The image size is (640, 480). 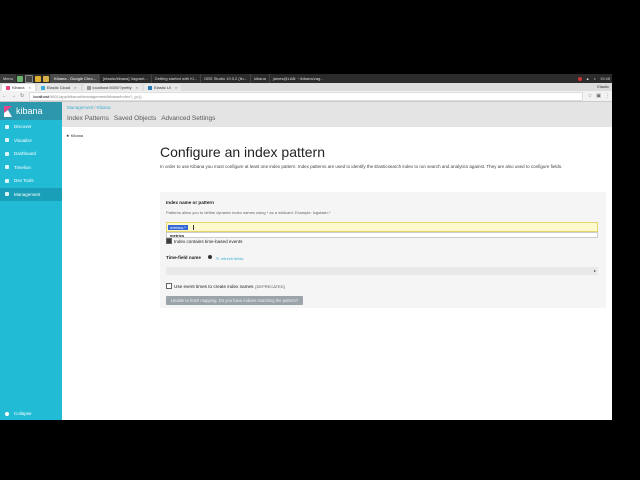 What do you see at coordinates (7, 194) in the screenshot?
I see `gear-icon` at bounding box center [7, 194].